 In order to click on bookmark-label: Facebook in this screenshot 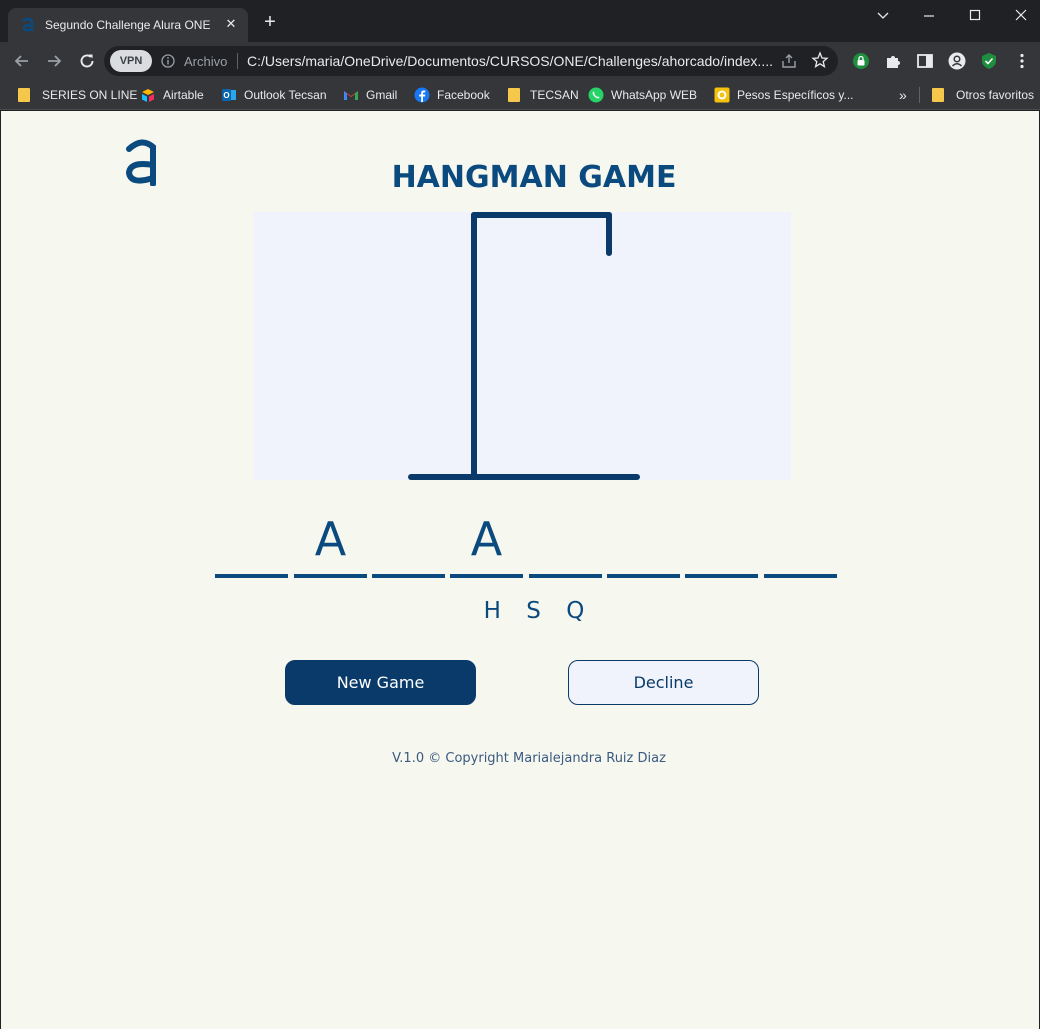, I will do `click(463, 95)`.